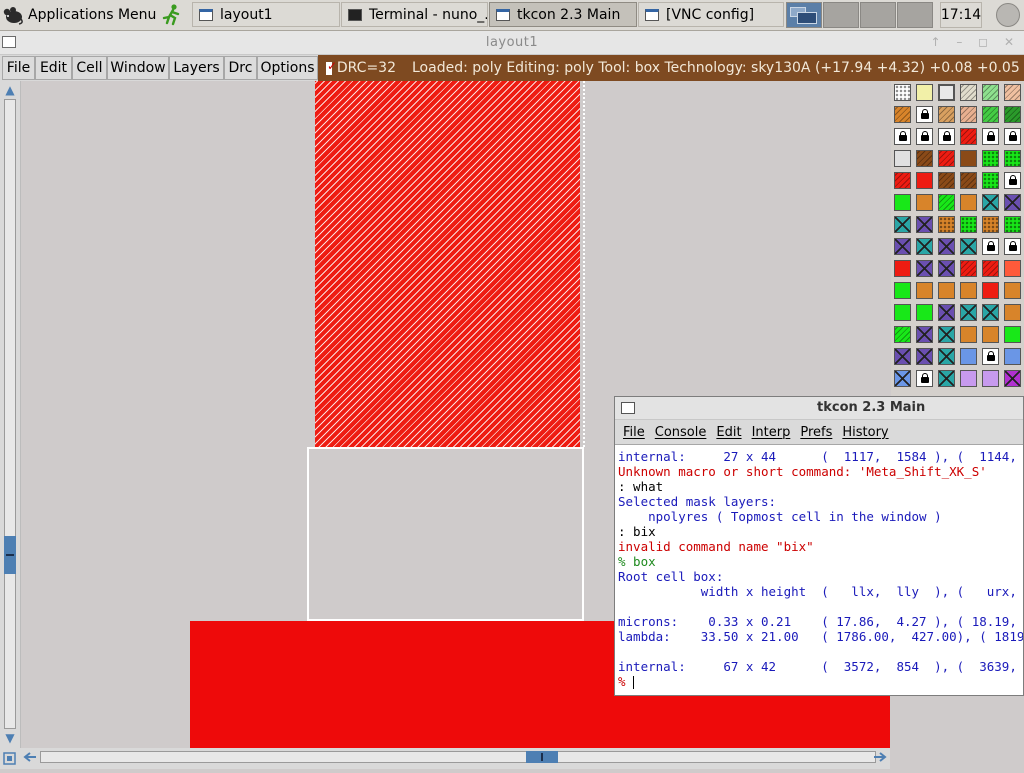 This screenshot has width=1024, height=773. I want to click on scroll-down-icon: ▼, so click(10, 738).